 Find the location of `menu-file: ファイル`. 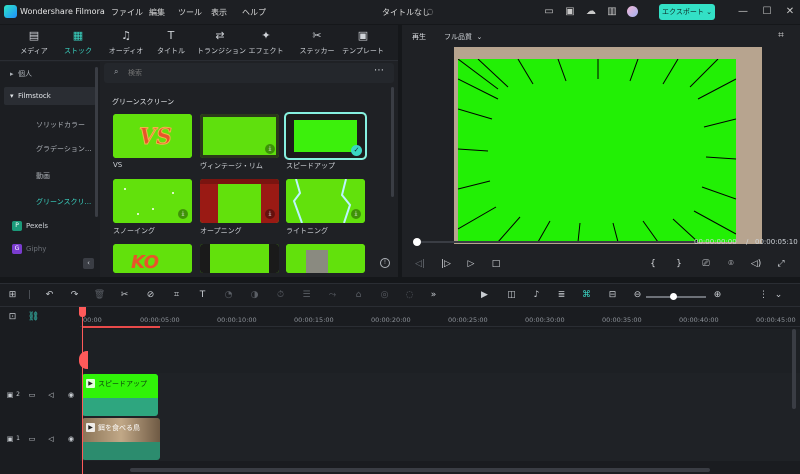

menu-file: ファイル is located at coordinates (127, 12).